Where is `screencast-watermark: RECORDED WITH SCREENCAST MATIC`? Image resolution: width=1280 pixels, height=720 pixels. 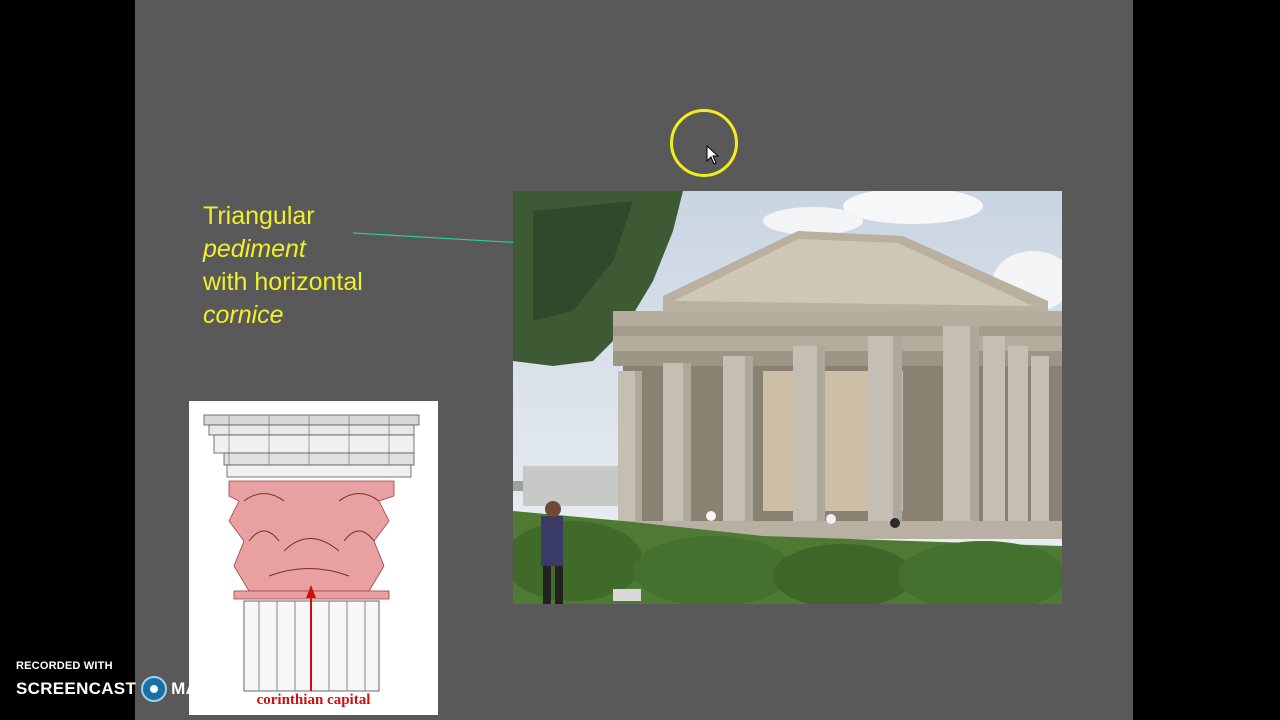 screencast-watermark: RECORDED WITH SCREENCAST MATIC is located at coordinates (120, 681).